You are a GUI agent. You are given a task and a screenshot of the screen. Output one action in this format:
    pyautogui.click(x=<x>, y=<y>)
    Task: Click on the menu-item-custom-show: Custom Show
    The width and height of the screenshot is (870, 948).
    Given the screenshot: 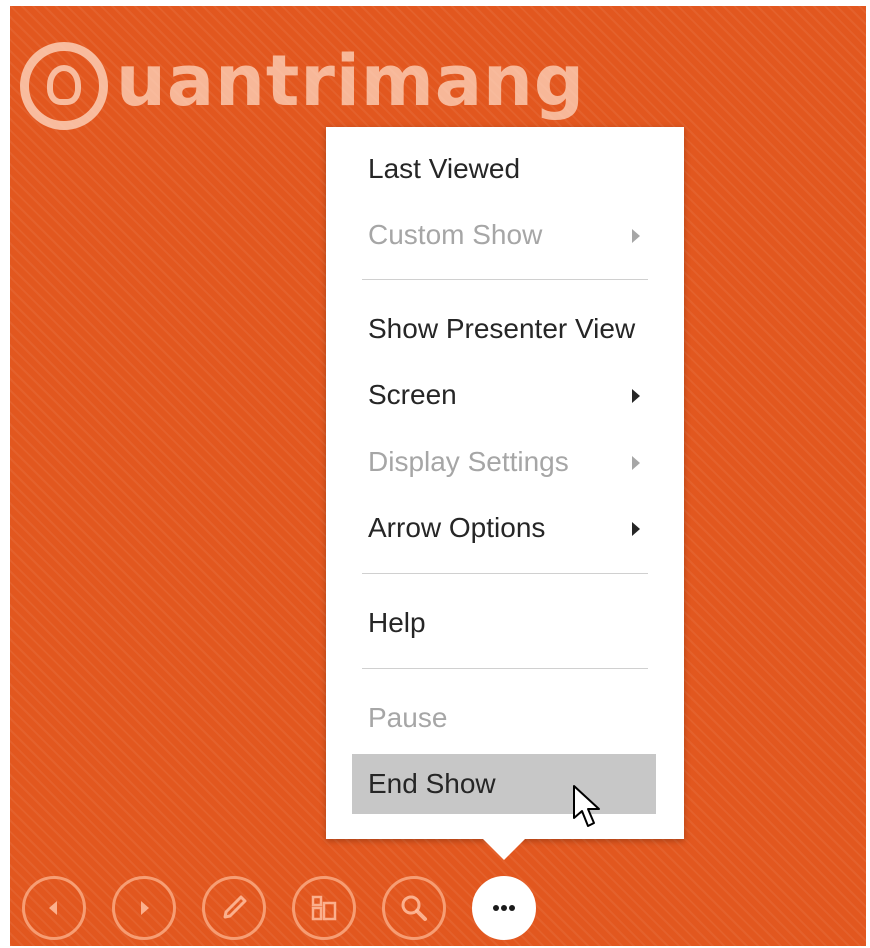 What is the action you would take?
    pyautogui.click(x=504, y=235)
    